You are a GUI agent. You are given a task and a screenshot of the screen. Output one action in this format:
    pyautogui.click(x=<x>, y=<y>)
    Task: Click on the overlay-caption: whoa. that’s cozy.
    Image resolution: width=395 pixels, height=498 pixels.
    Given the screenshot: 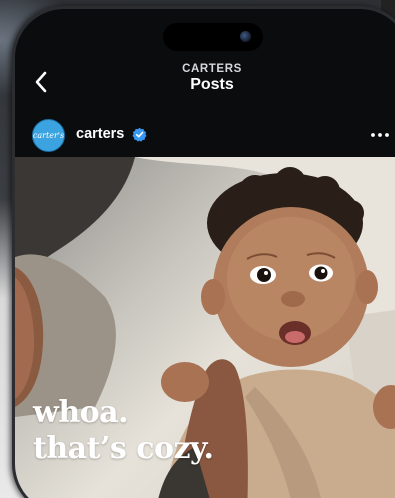 What is the action you would take?
    pyautogui.click(x=123, y=431)
    